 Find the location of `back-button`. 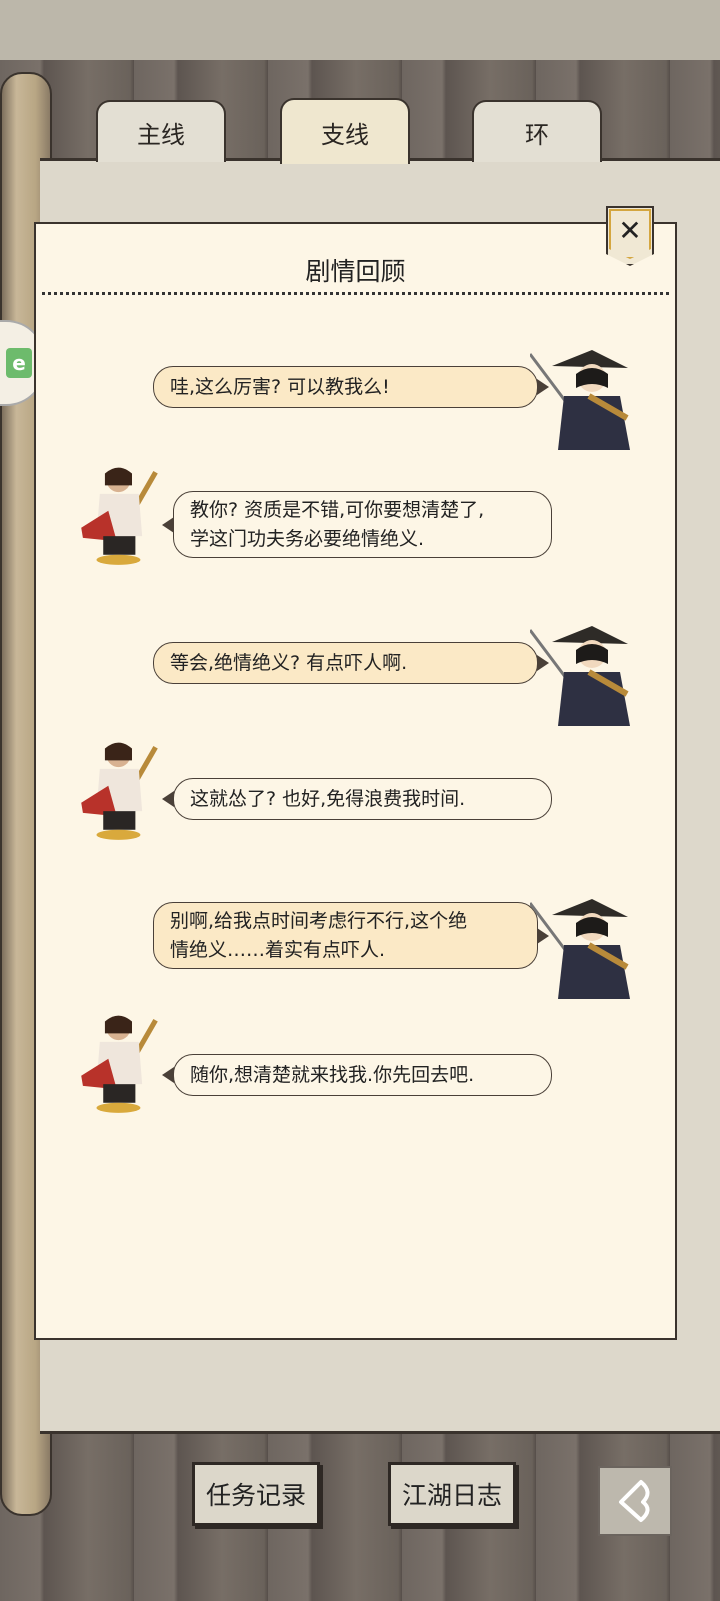

back-button is located at coordinates (635, 1501).